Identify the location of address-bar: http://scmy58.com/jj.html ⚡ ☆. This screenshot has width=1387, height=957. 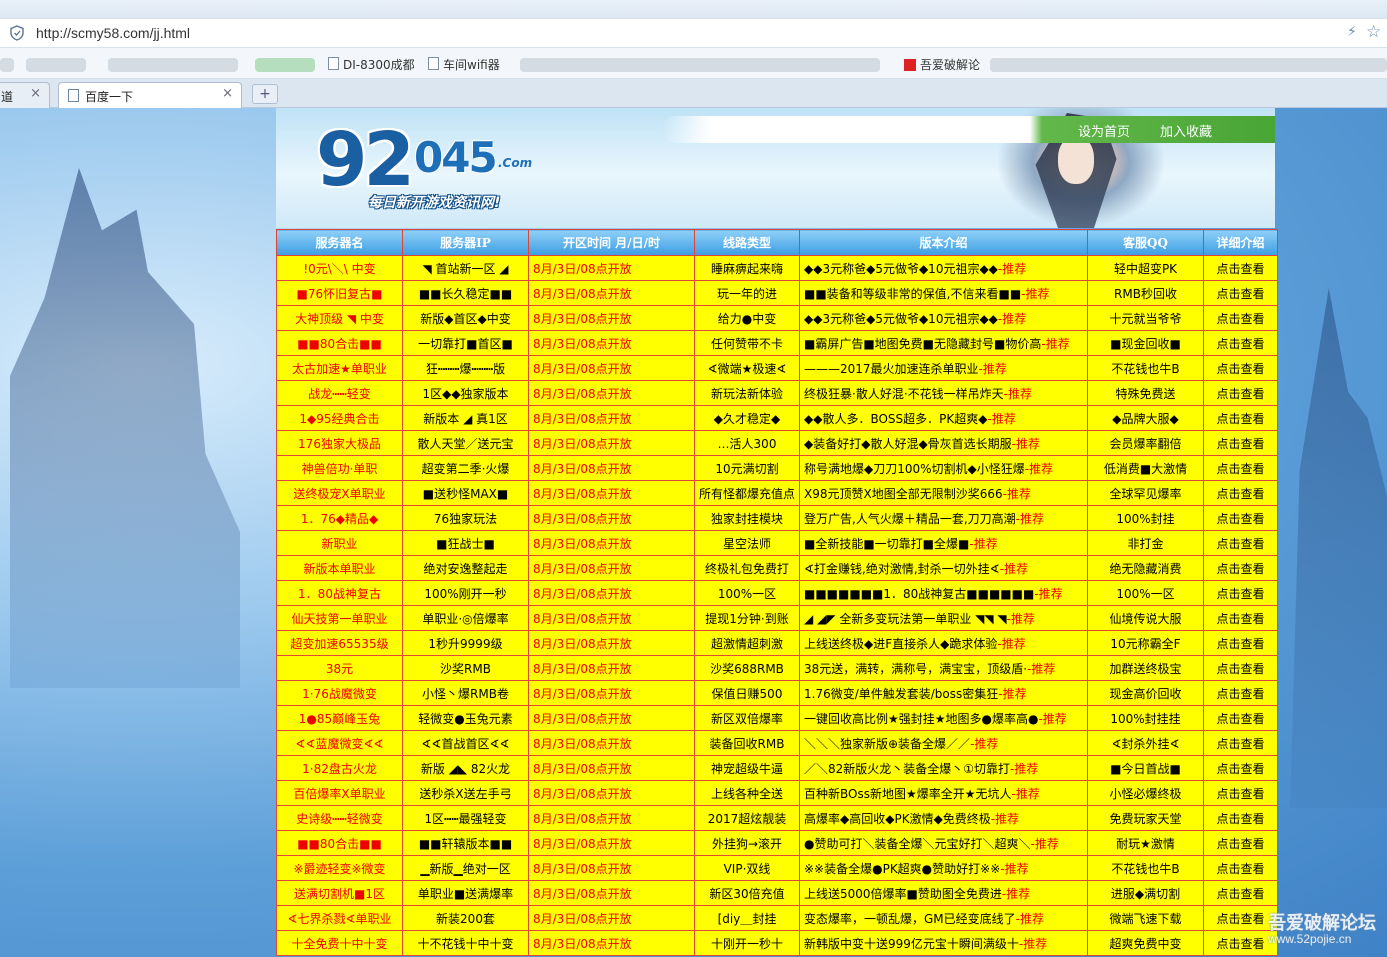
(693, 33).